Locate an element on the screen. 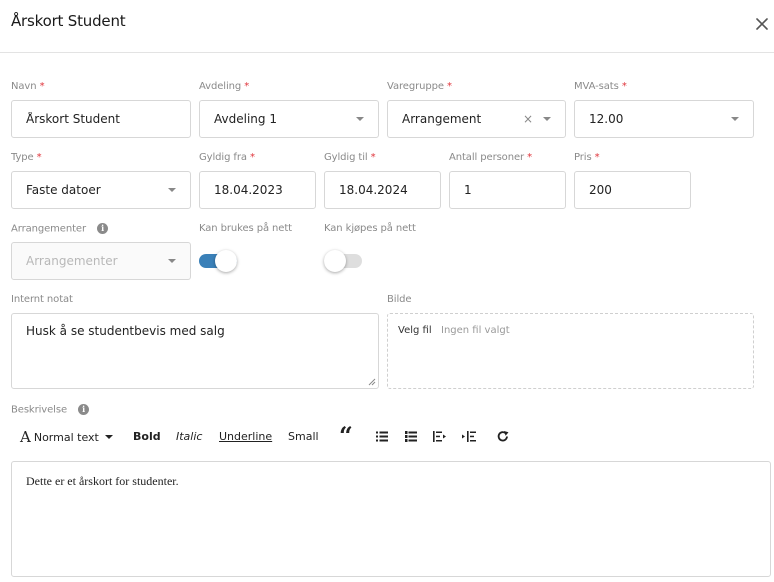 Image resolution: width=774 pixels, height=582 pixels. clear-icon: × is located at coordinates (528, 119).